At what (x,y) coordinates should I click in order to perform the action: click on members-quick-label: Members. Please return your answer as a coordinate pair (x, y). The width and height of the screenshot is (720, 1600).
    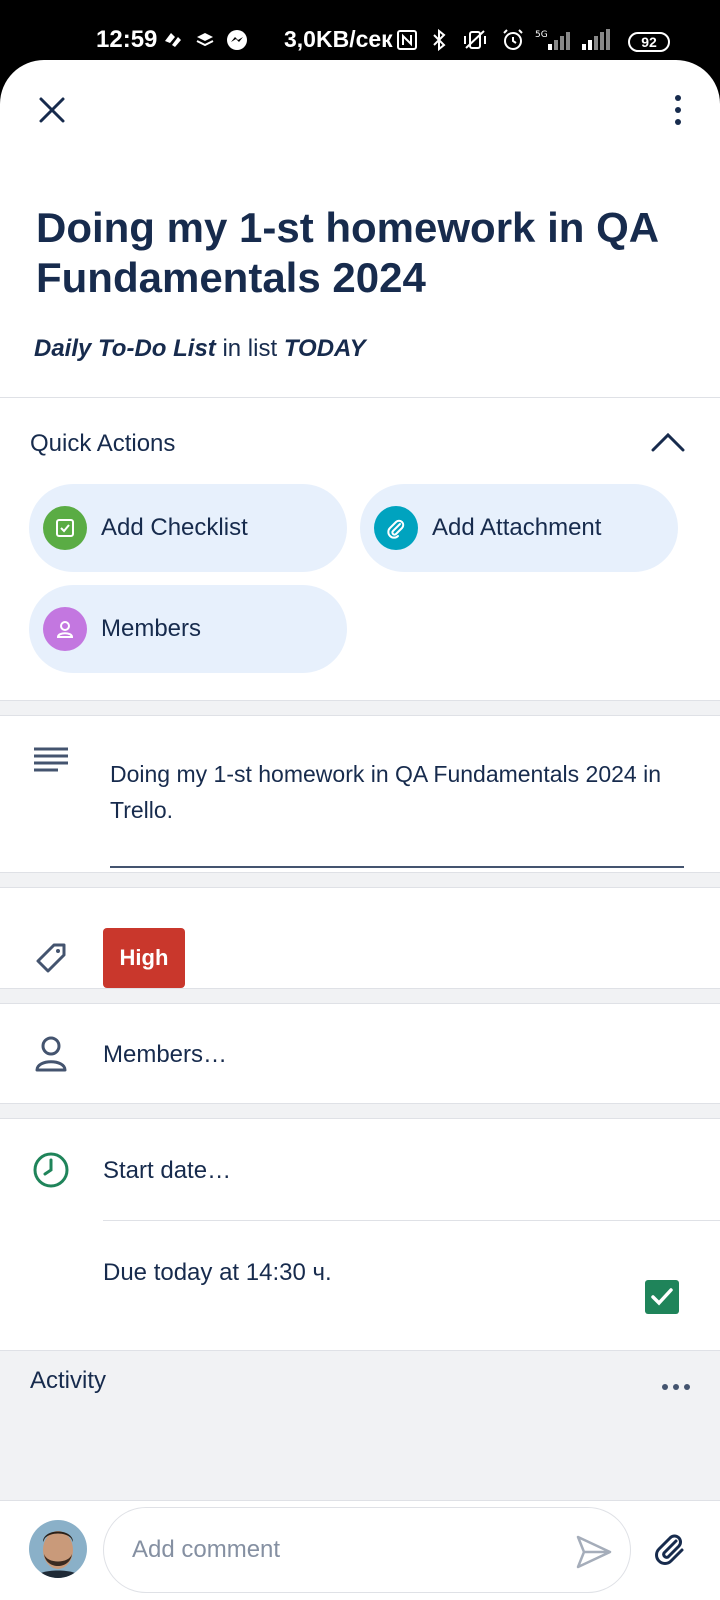
    Looking at the image, I should click on (151, 628).